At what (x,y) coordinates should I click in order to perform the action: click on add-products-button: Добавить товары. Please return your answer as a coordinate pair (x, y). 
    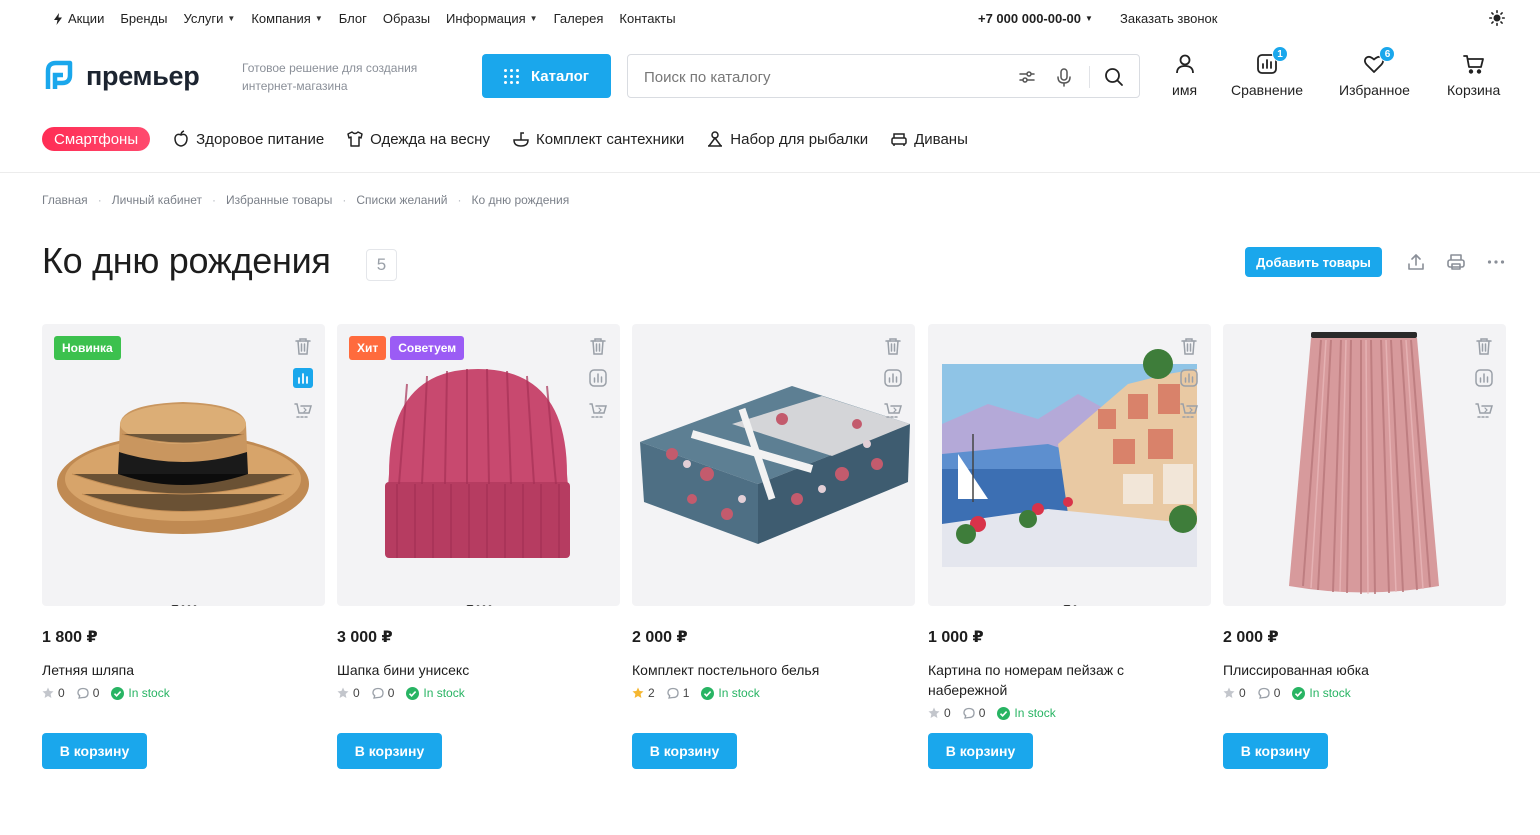
    Looking at the image, I should click on (1313, 262).